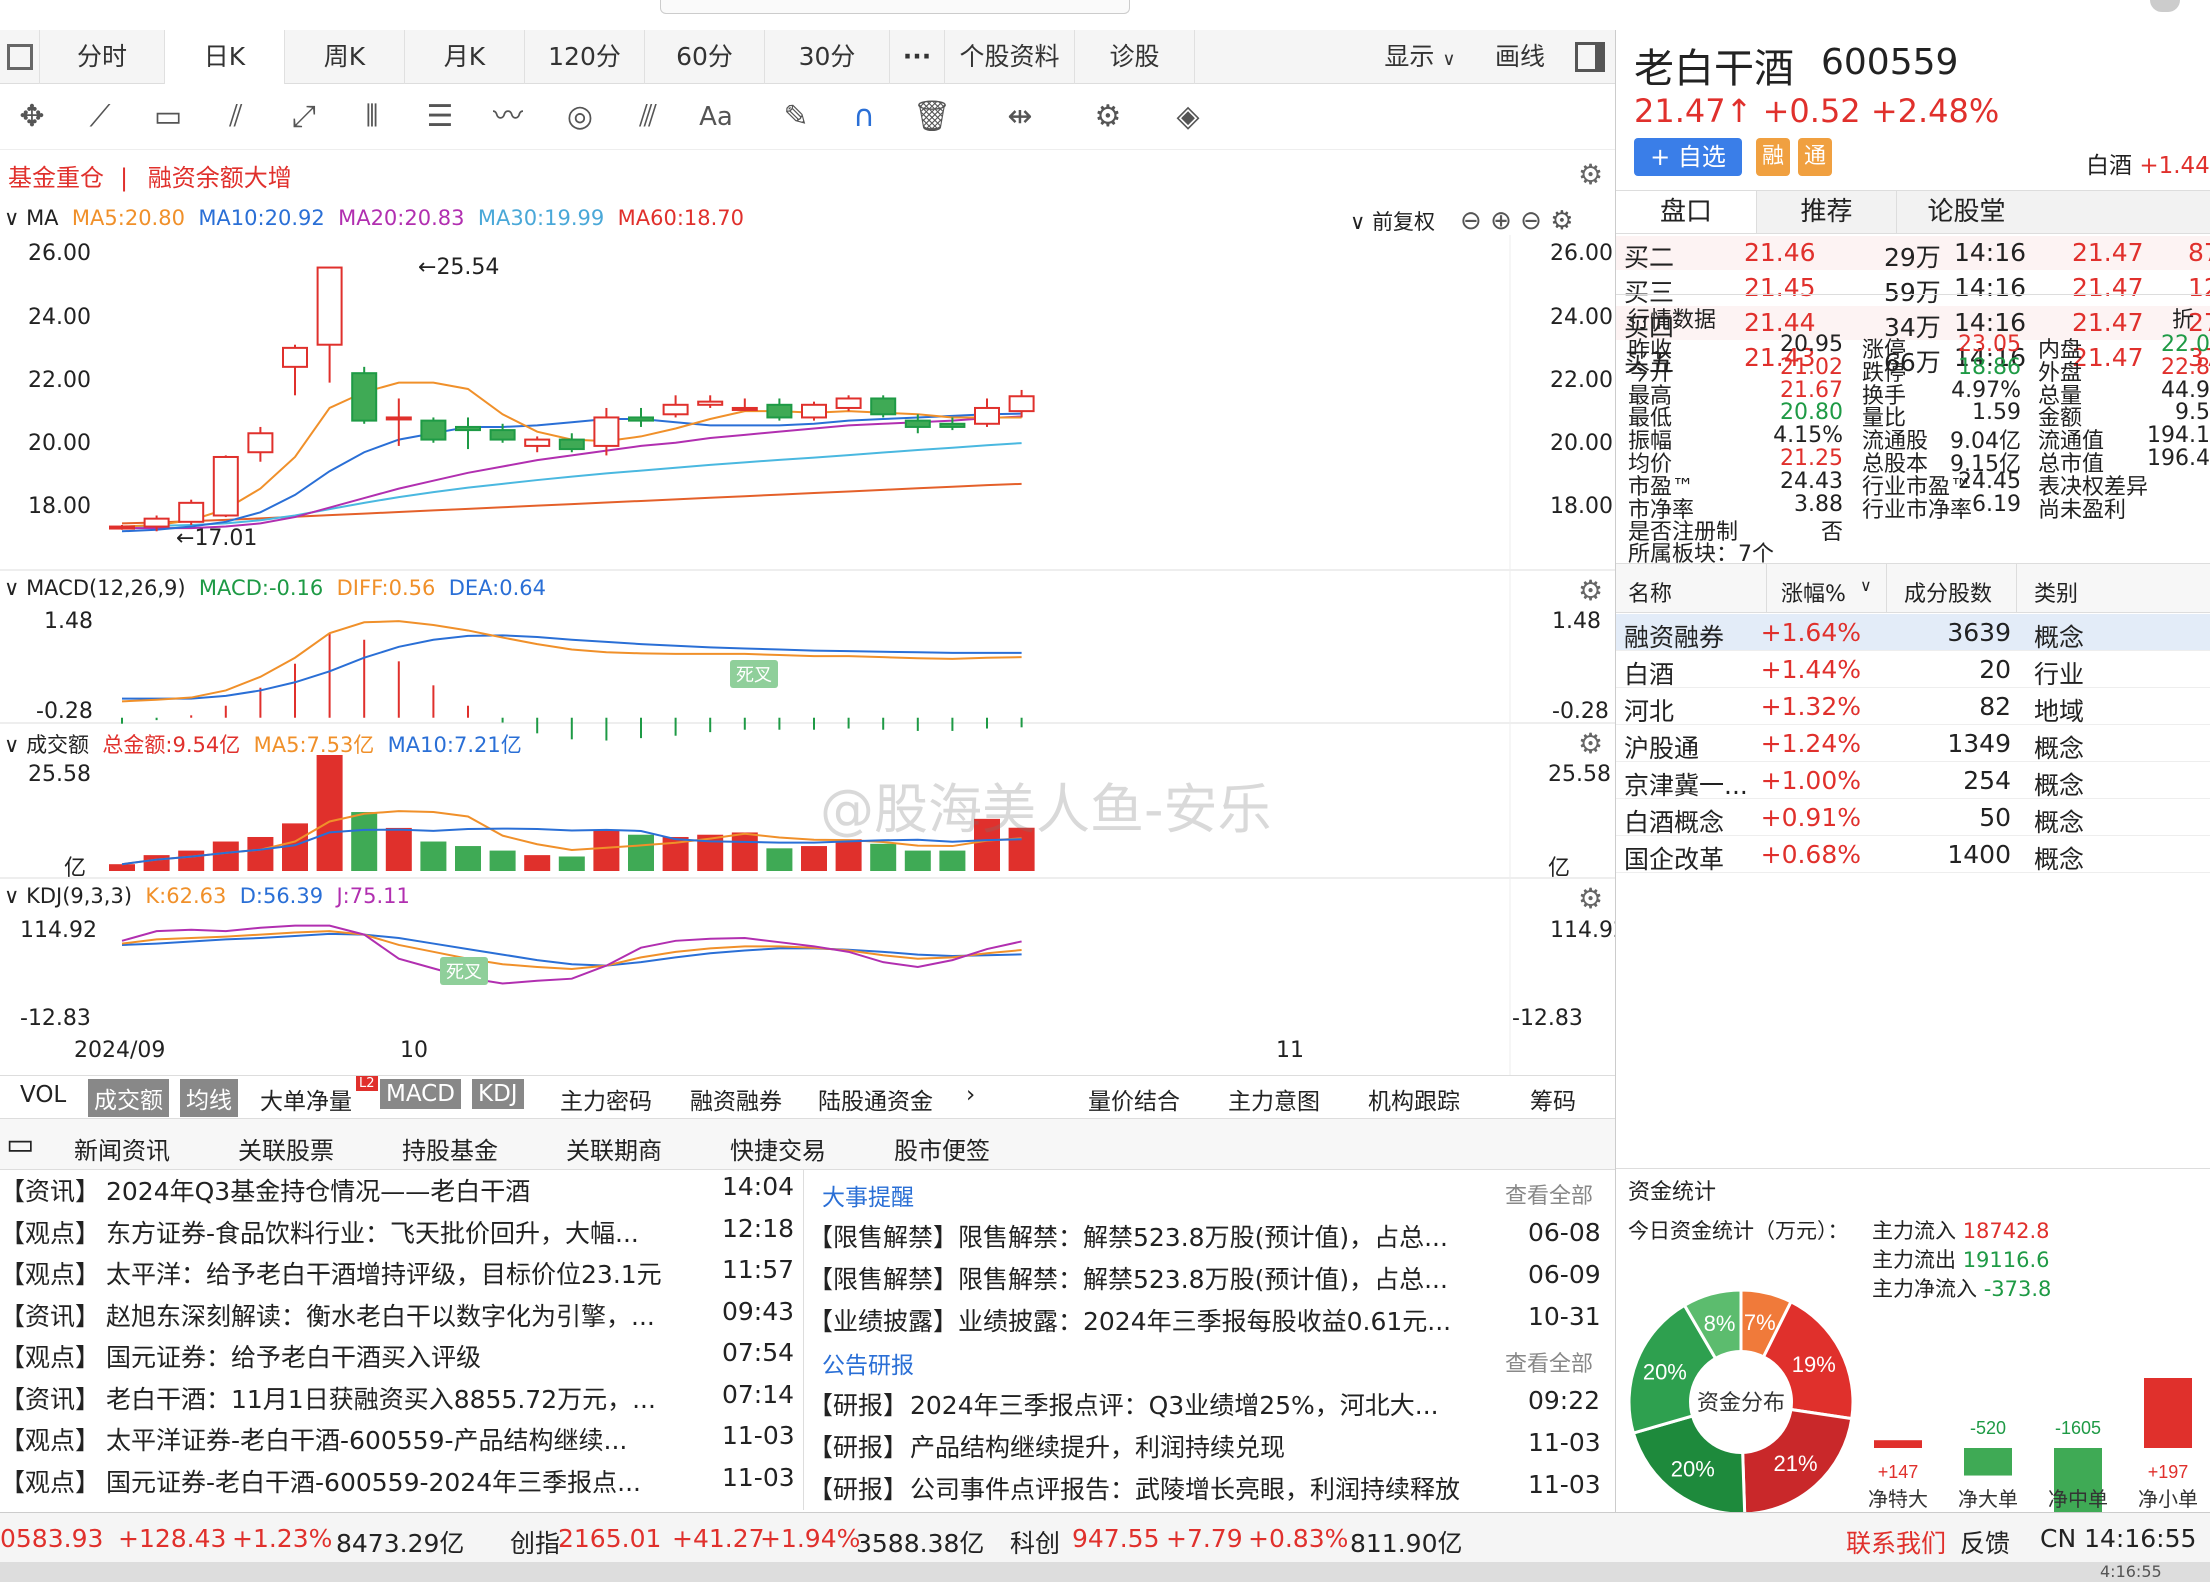 The height and width of the screenshot is (1582, 2210). Describe the element at coordinates (465, 56) in the screenshot. I see `tab-monthly-k: 月K` at that location.